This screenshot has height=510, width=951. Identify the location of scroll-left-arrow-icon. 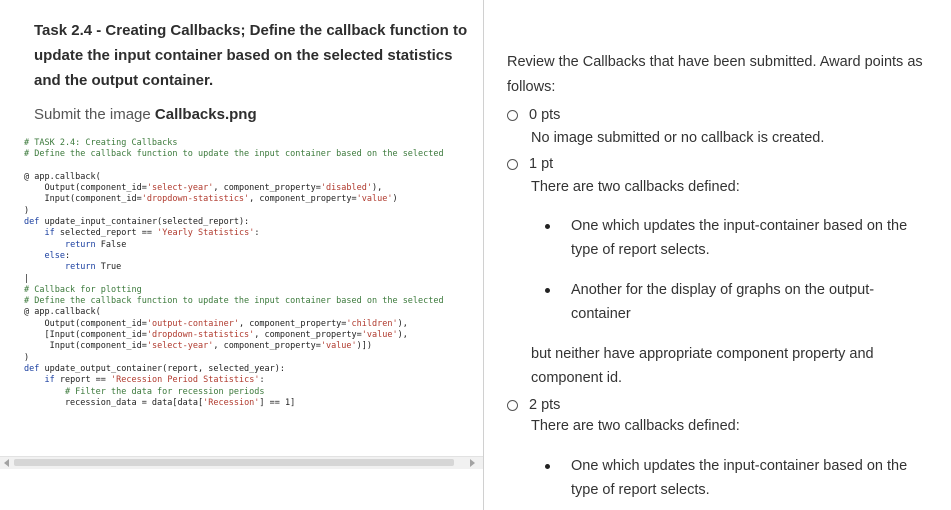
(6, 463).